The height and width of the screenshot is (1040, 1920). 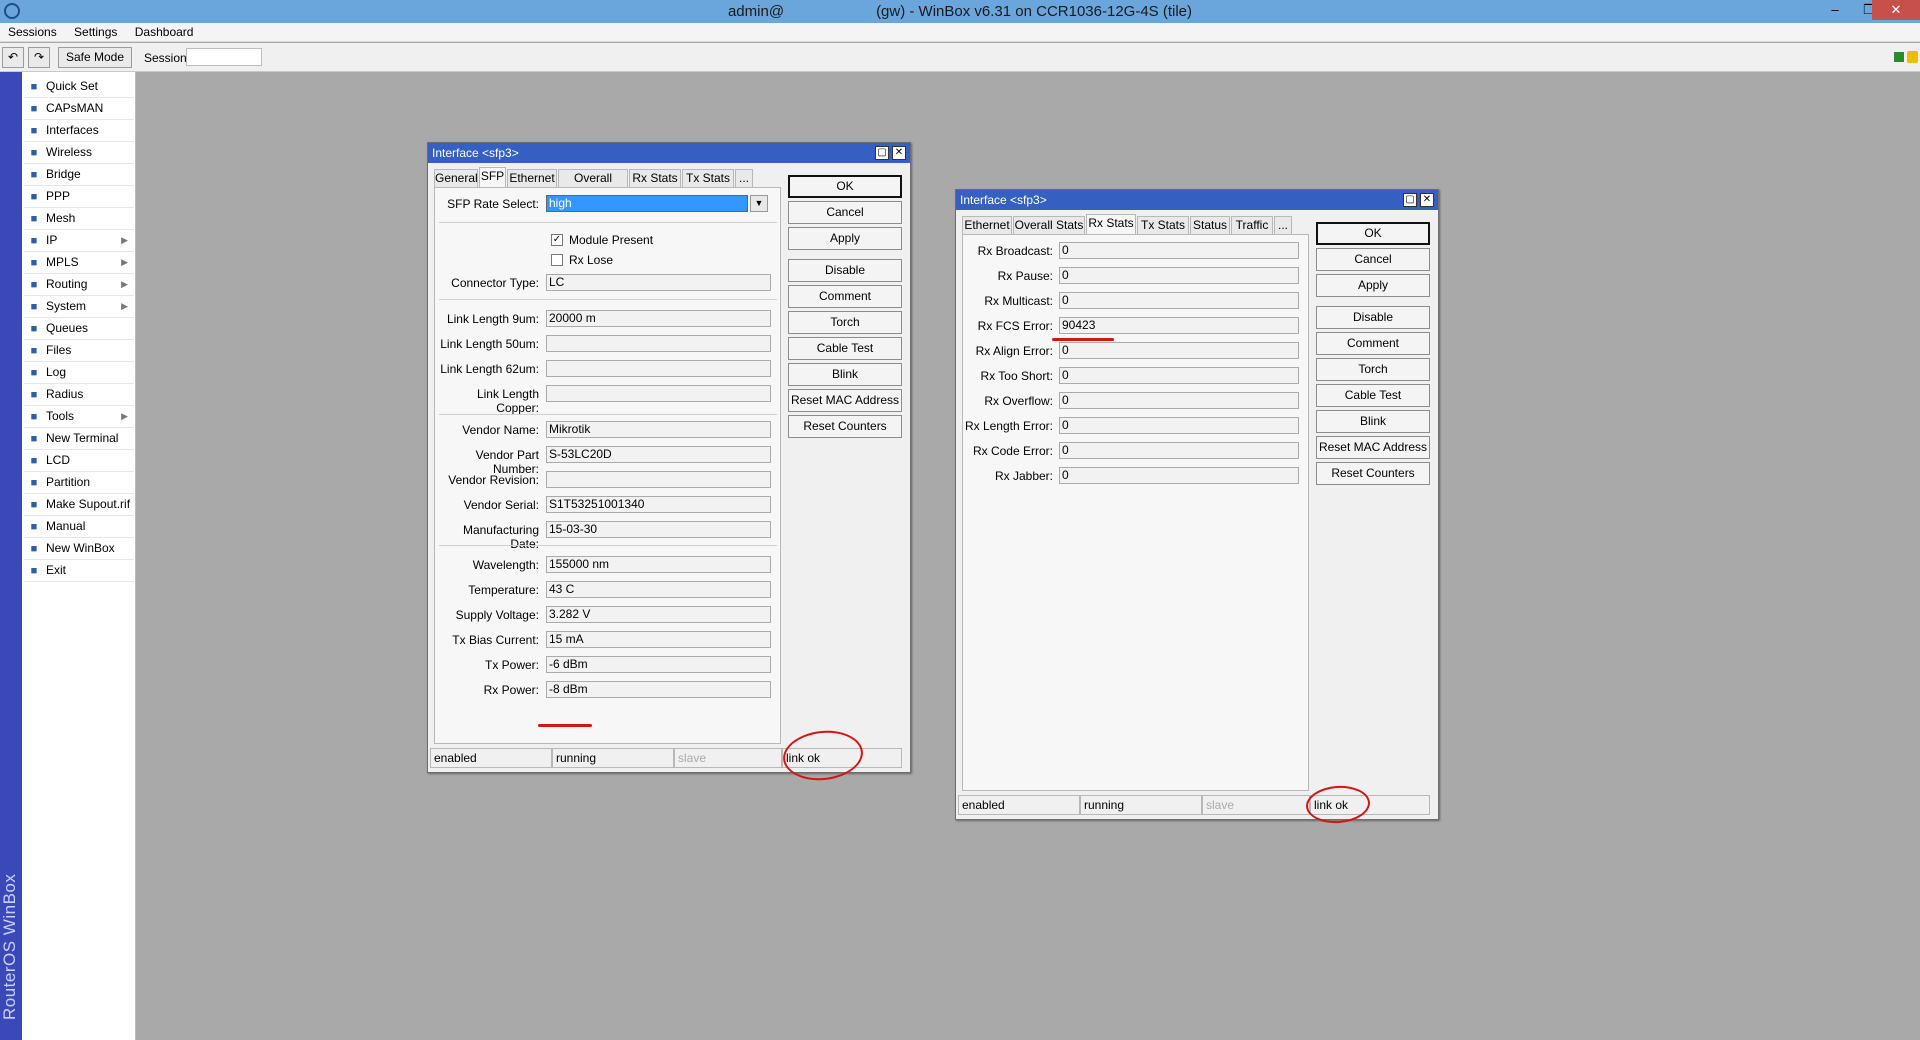 I want to click on rx-multicast-field: 0, so click(x=1179, y=300).